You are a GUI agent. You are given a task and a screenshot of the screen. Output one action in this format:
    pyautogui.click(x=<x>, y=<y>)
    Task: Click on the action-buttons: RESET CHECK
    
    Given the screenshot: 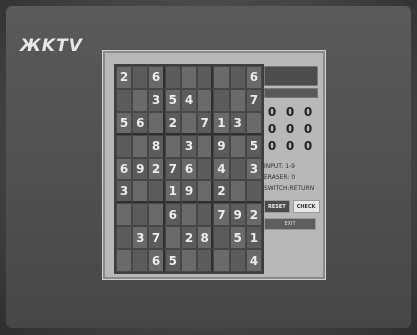 What is the action you would take?
    pyautogui.click(x=292, y=206)
    